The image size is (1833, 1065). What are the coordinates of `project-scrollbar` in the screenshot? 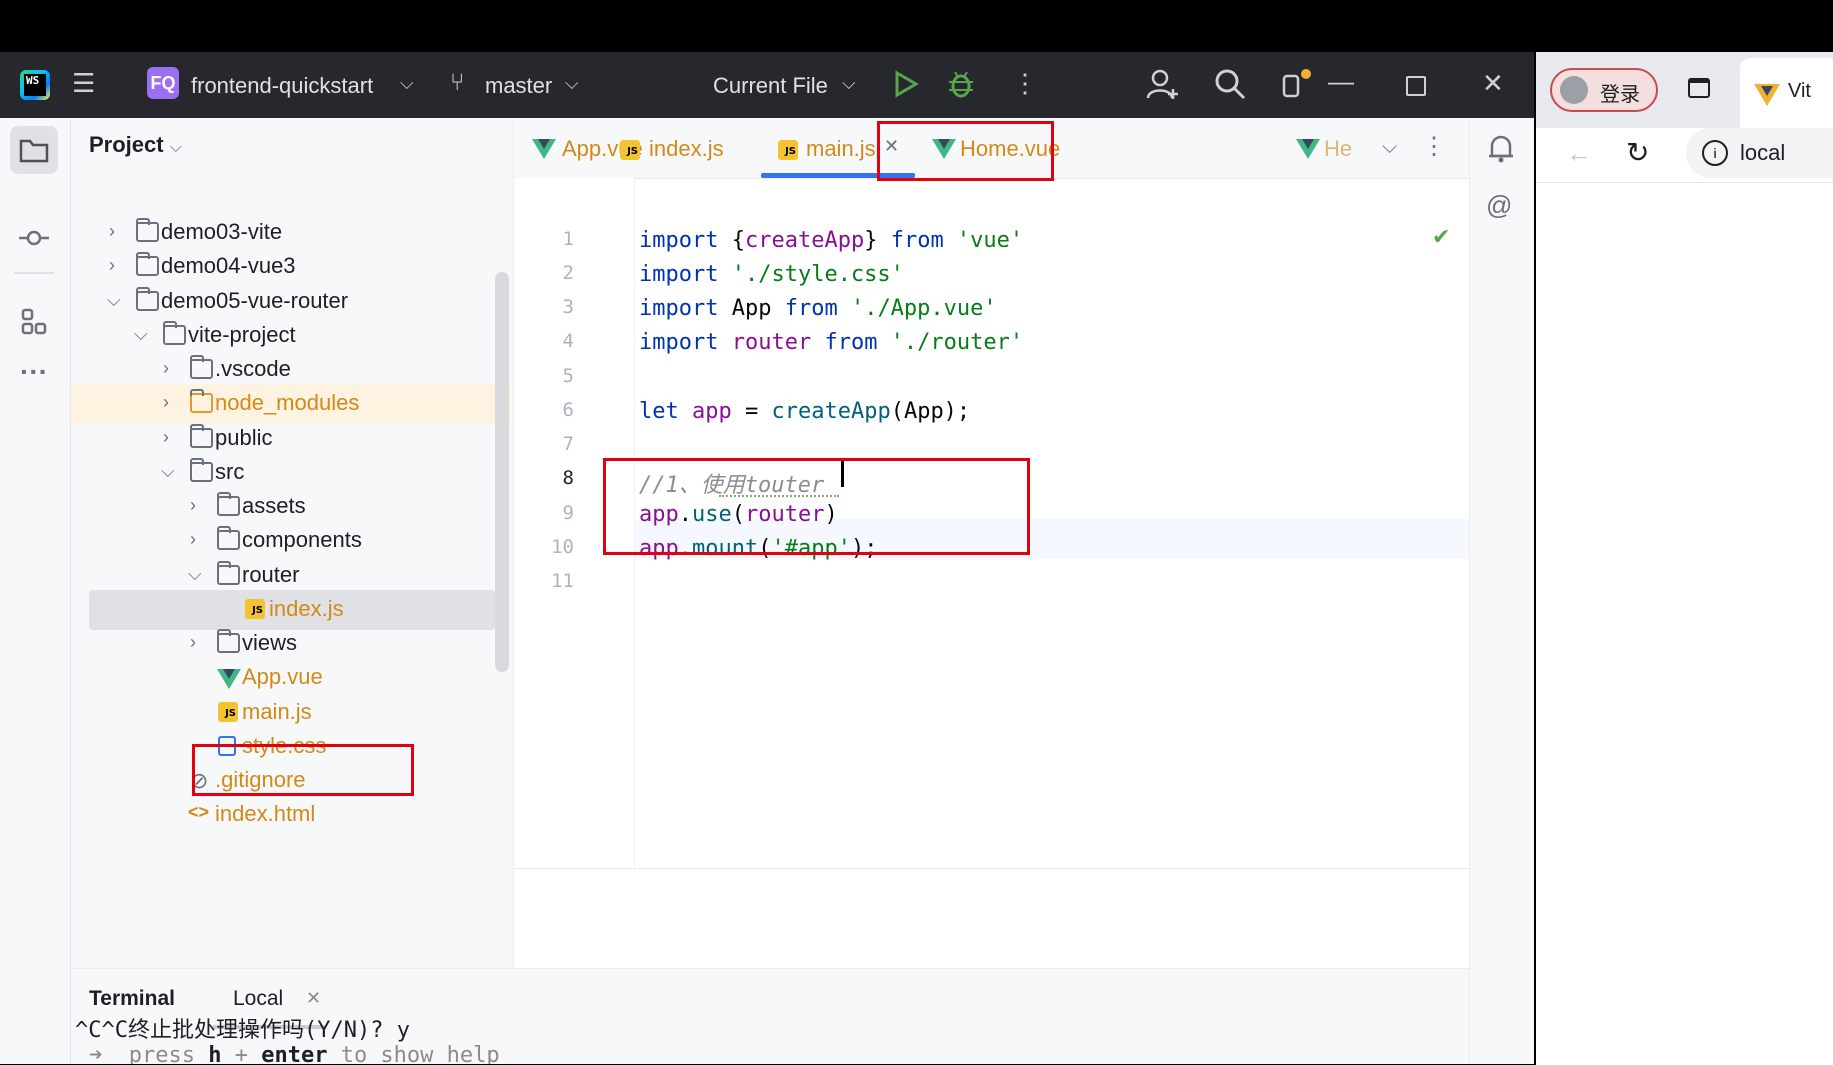 It's located at (502, 472).